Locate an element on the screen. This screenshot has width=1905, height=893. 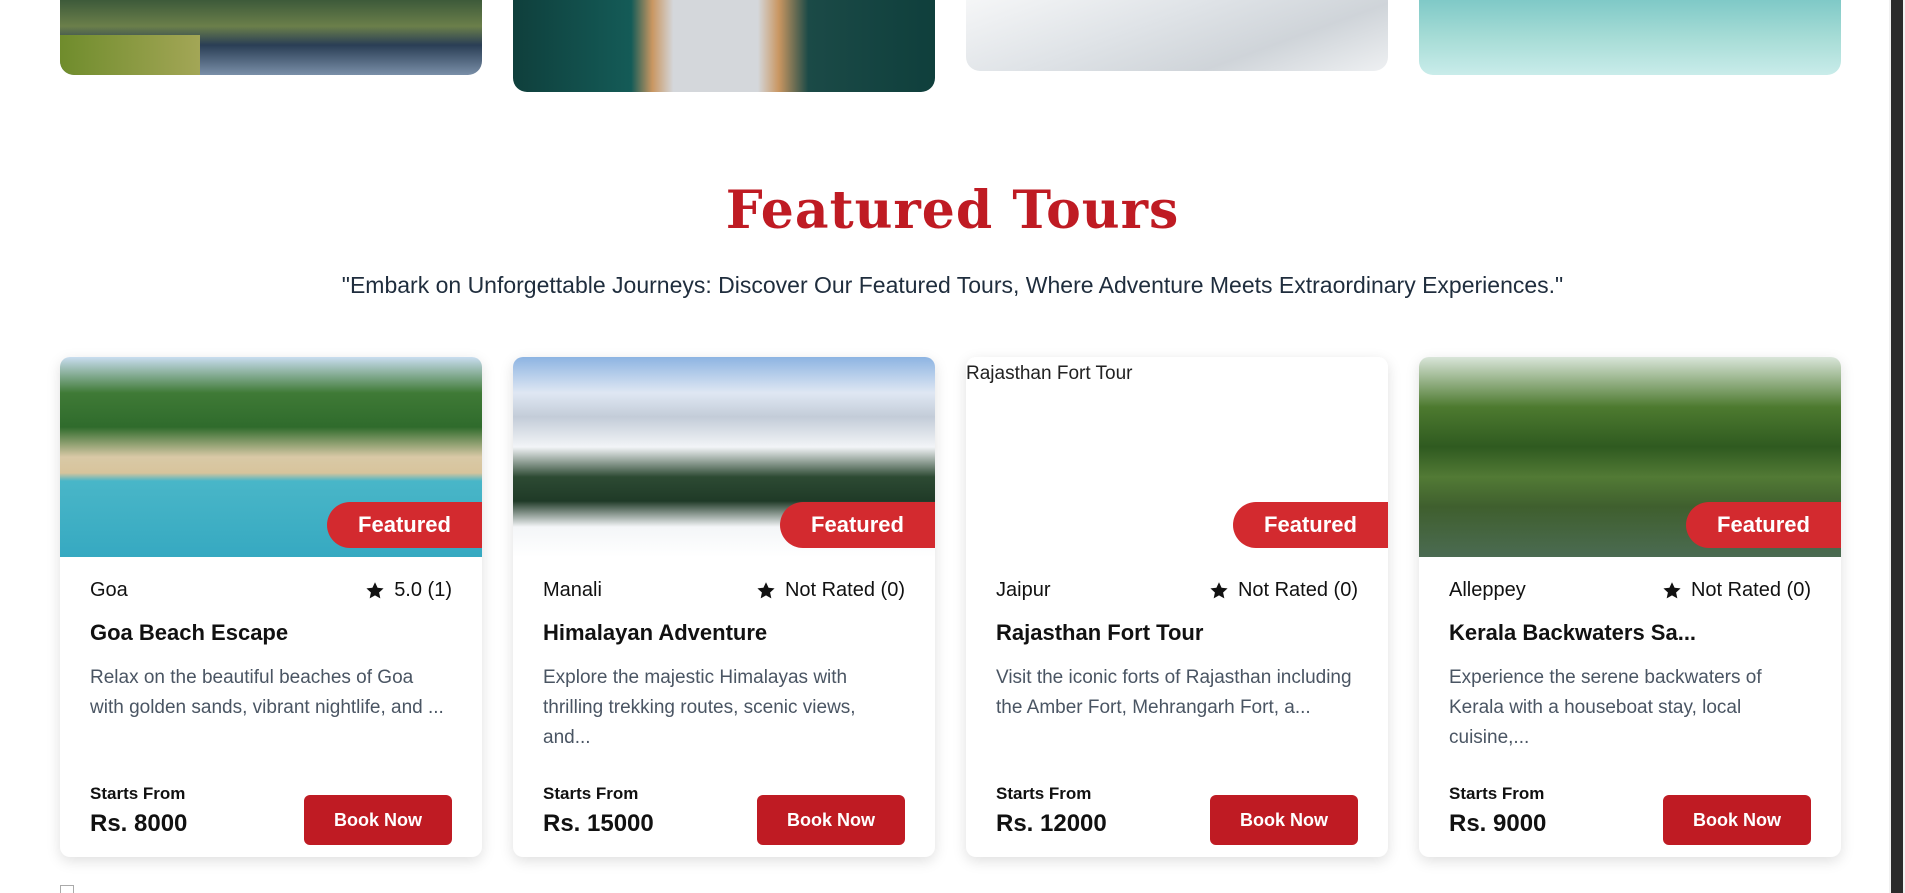
gallery-image-snow is located at coordinates (1177, 35).